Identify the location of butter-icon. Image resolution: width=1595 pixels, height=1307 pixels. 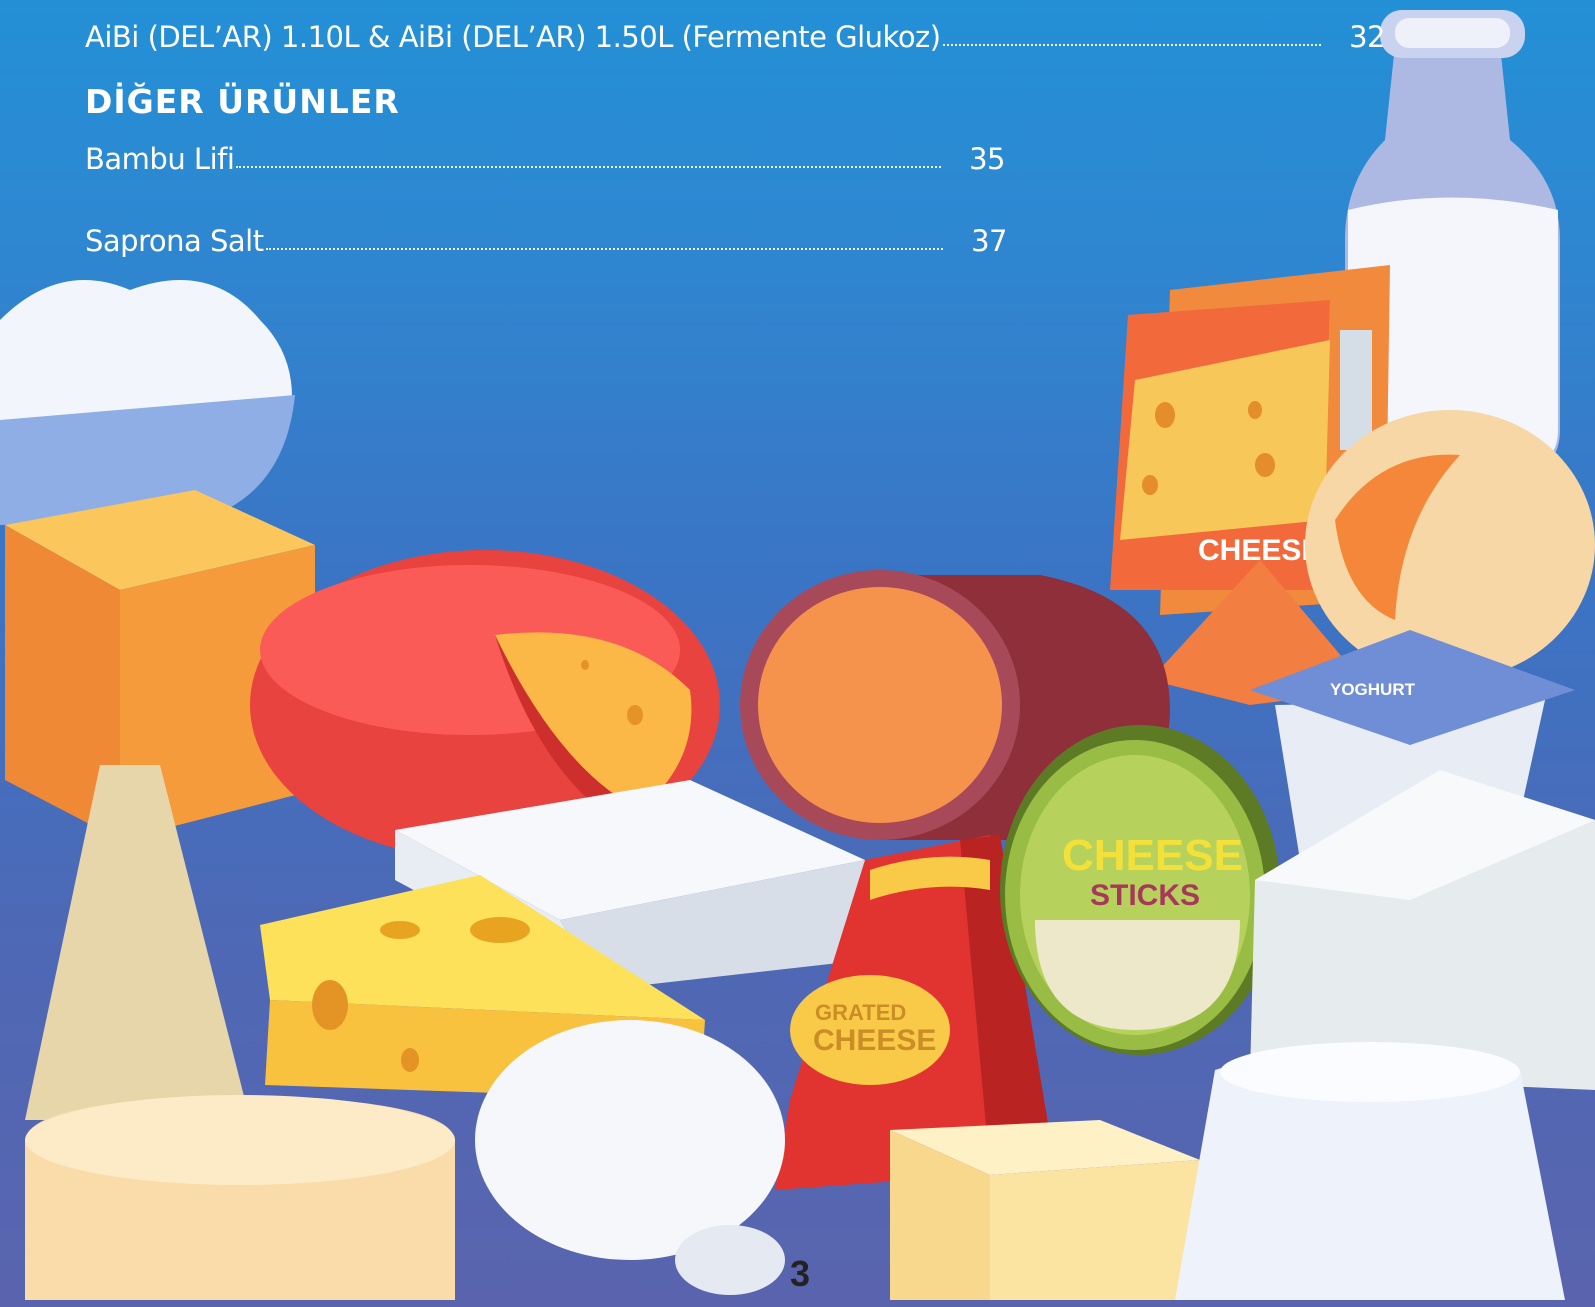
(1045, 1210).